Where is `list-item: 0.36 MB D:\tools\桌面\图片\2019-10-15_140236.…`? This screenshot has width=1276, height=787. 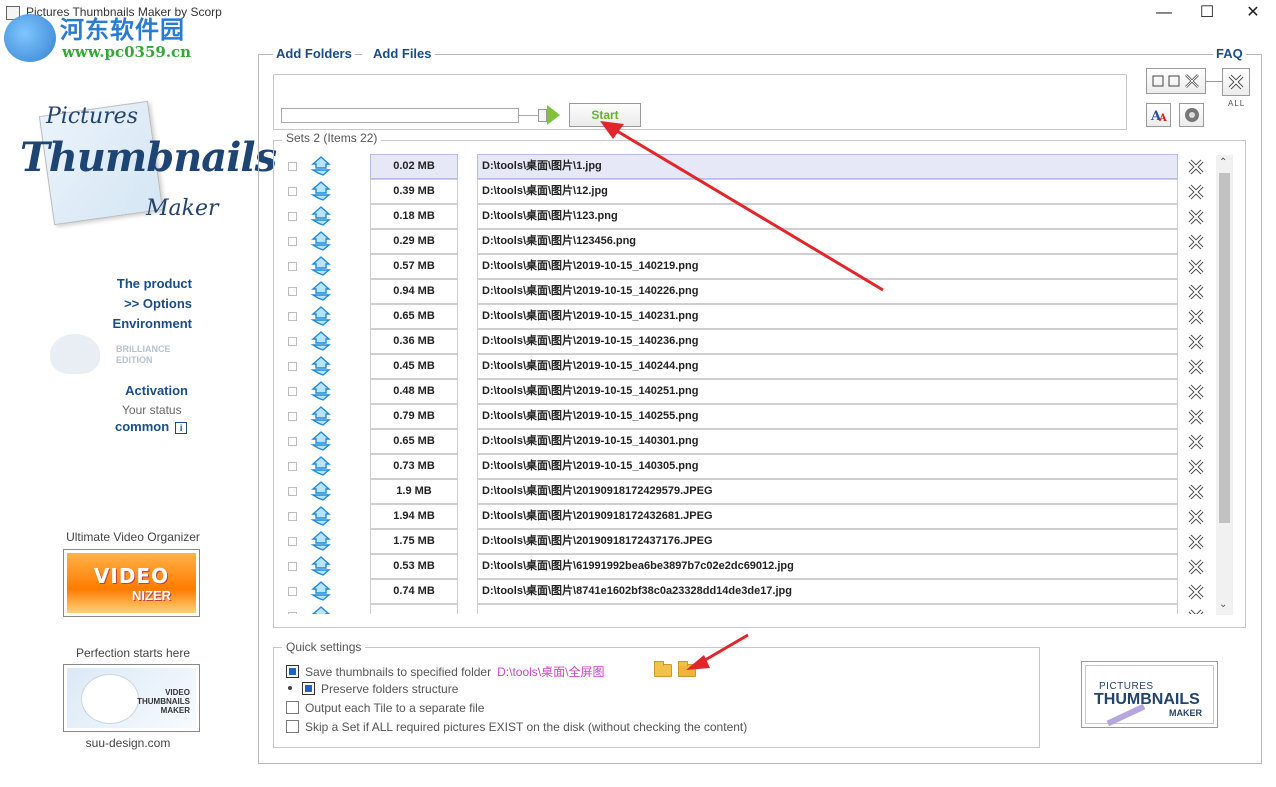
list-item: 0.36 MB D:\tools\桌面\图片\2019-10-15_140236.… is located at coordinates (746, 341).